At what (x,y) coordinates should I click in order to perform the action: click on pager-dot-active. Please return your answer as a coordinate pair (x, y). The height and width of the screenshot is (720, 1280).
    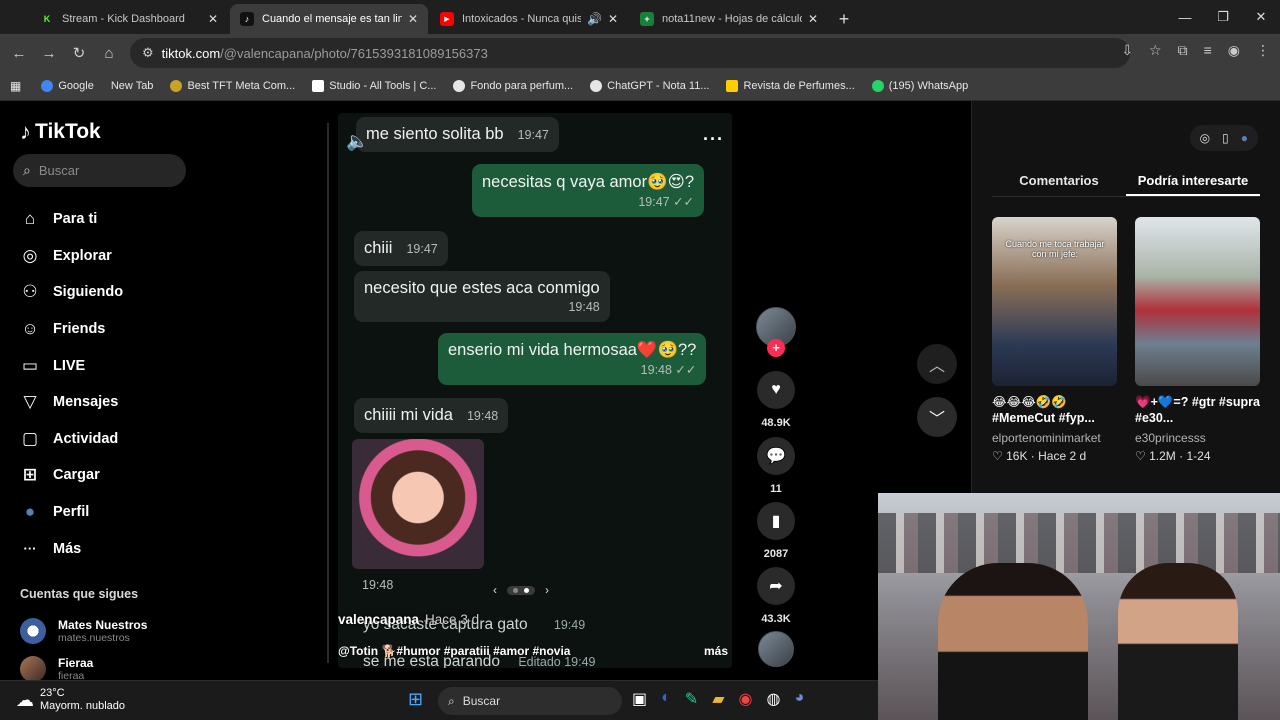
    Looking at the image, I should click on (526, 590).